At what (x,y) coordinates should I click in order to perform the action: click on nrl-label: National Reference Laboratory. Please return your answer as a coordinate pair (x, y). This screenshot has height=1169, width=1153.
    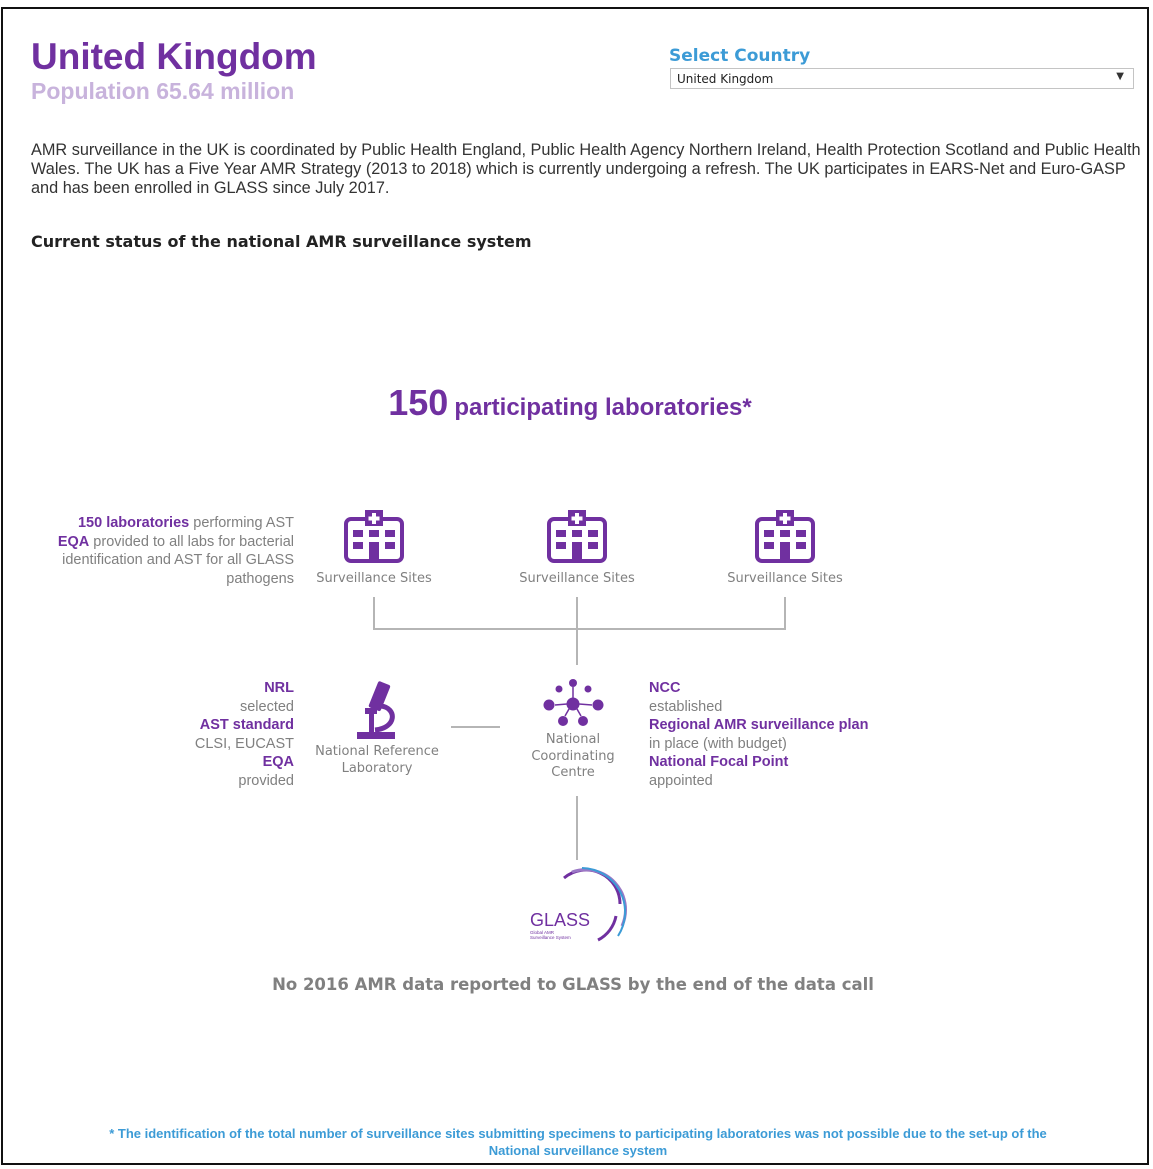
    Looking at the image, I should click on (377, 760).